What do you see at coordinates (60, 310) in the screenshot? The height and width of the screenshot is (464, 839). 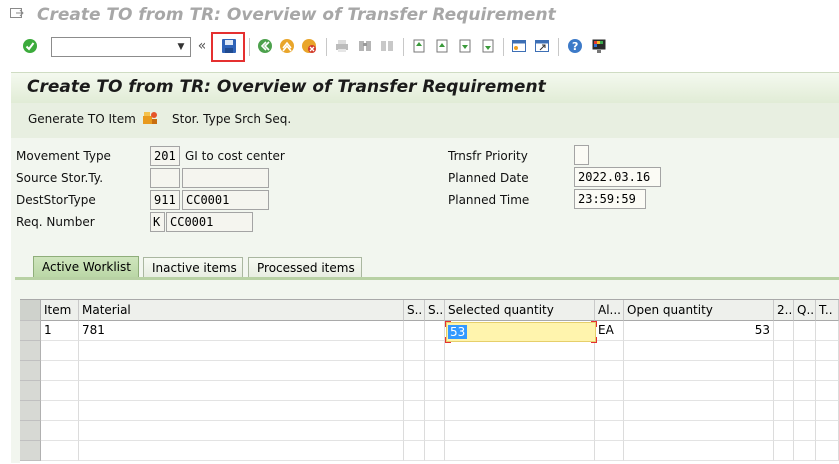 I see `column-header-item: Item` at bounding box center [60, 310].